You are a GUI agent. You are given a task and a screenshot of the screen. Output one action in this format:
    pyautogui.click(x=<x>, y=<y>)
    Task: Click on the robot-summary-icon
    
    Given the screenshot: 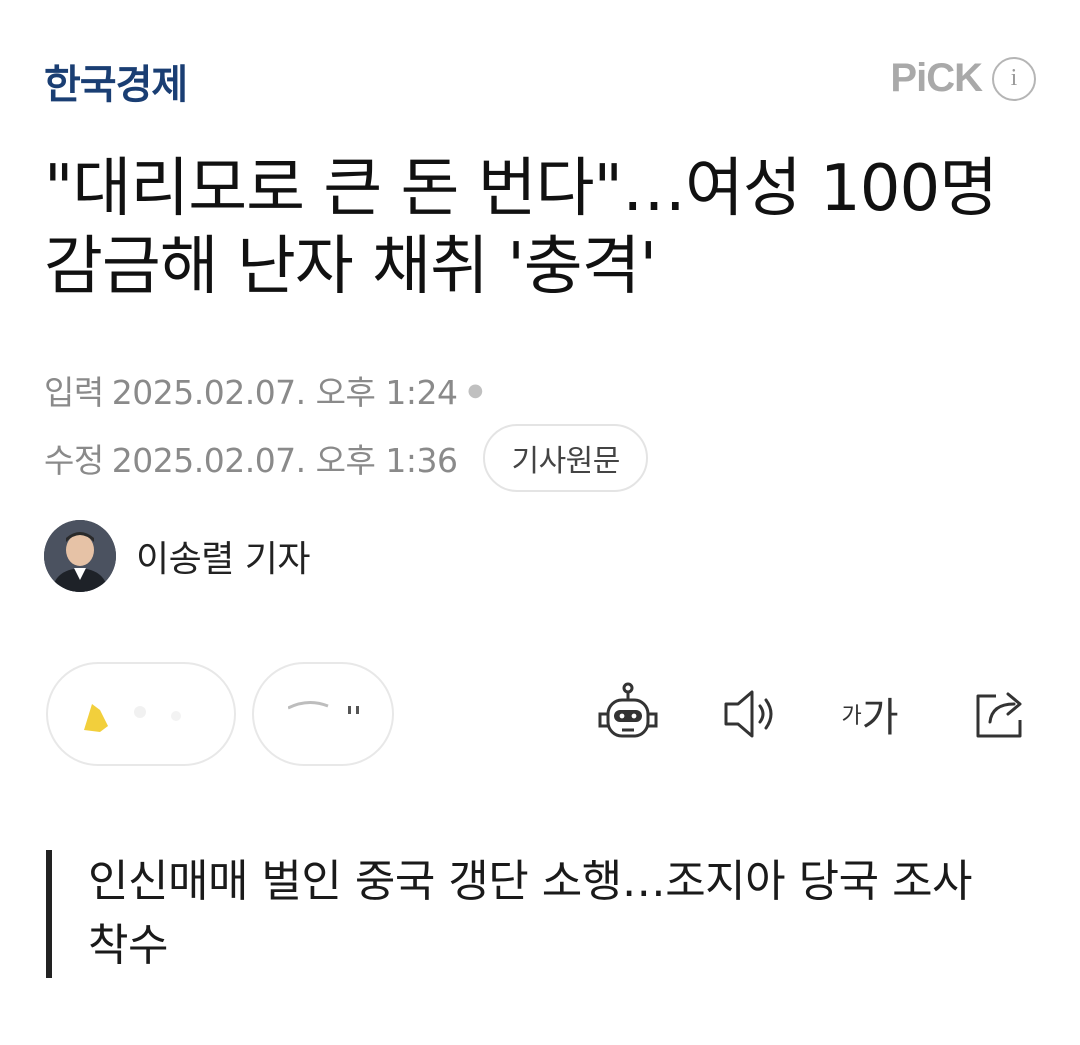 What is the action you would take?
    pyautogui.click(x=628, y=710)
    